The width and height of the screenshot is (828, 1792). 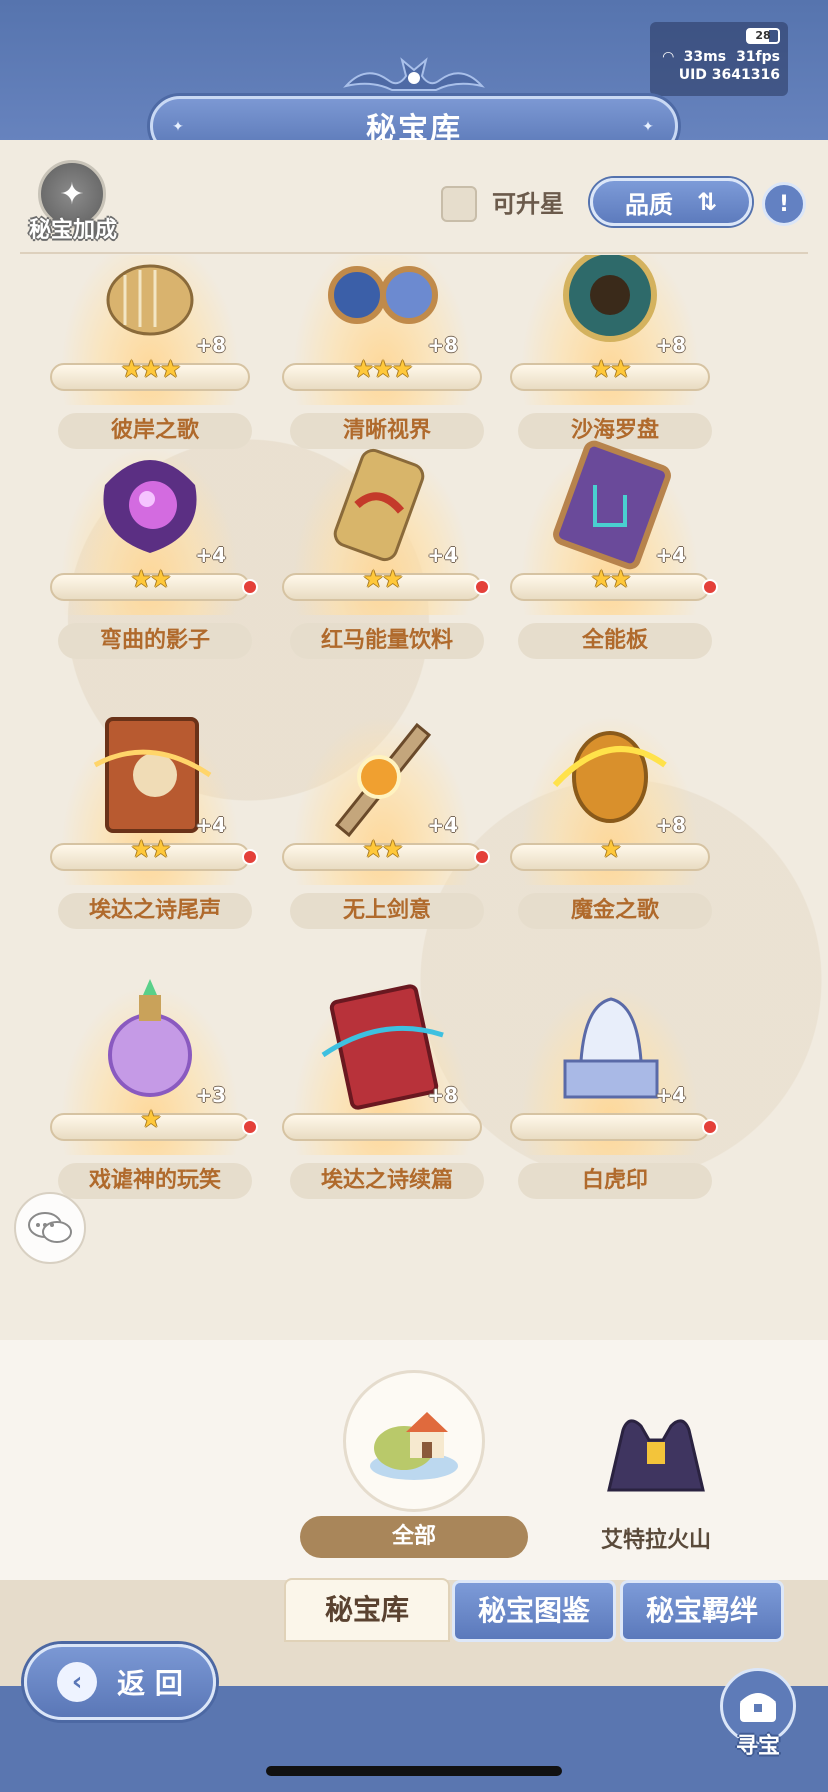 I want to click on item-name: 弯曲的影子, so click(x=155, y=641).